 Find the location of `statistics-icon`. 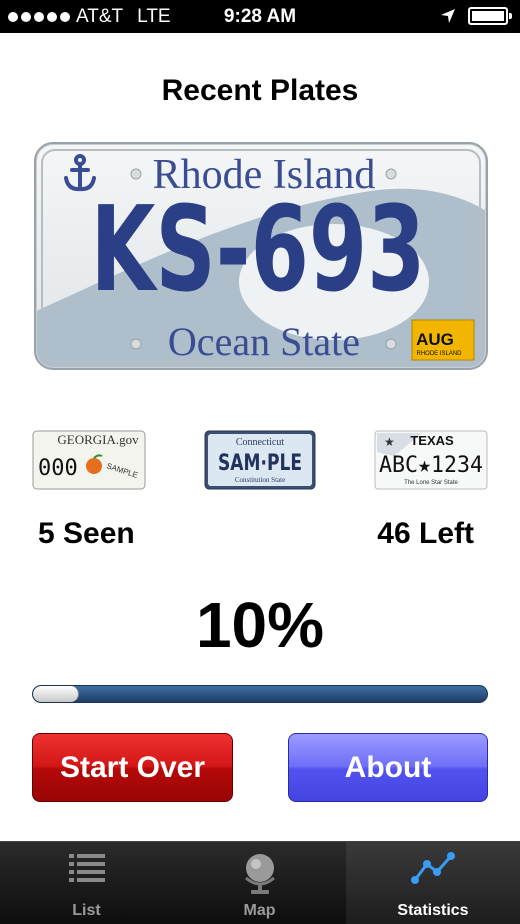

statistics-icon is located at coordinates (433, 868).